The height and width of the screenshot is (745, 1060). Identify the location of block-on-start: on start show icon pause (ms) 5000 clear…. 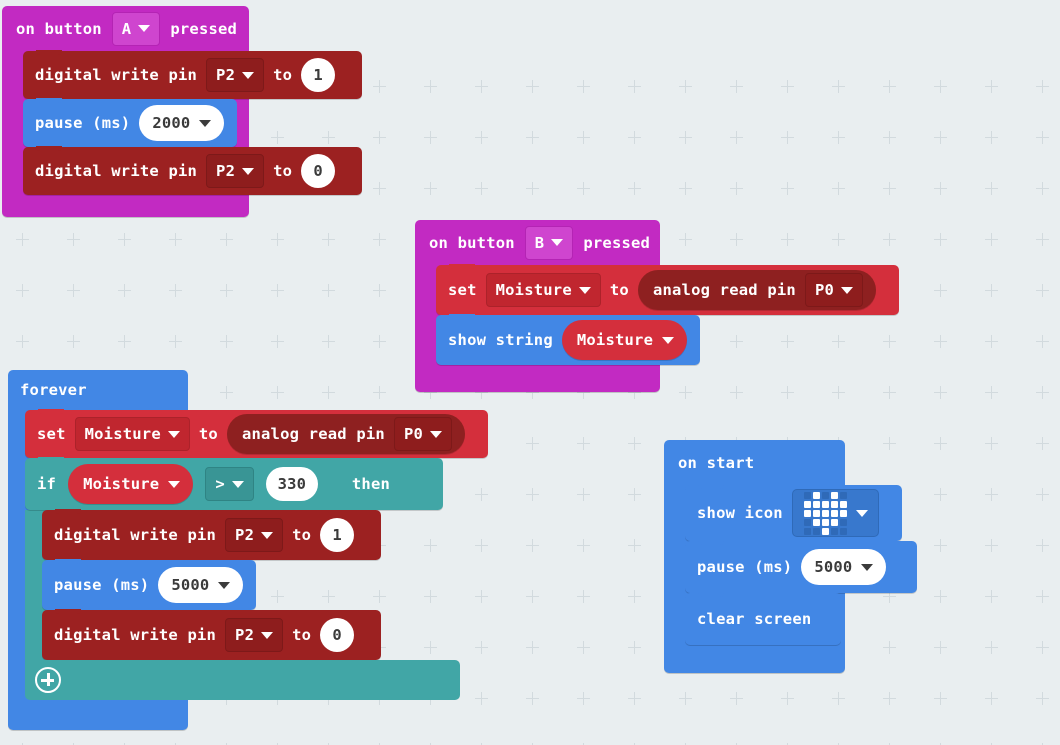
(790, 556).